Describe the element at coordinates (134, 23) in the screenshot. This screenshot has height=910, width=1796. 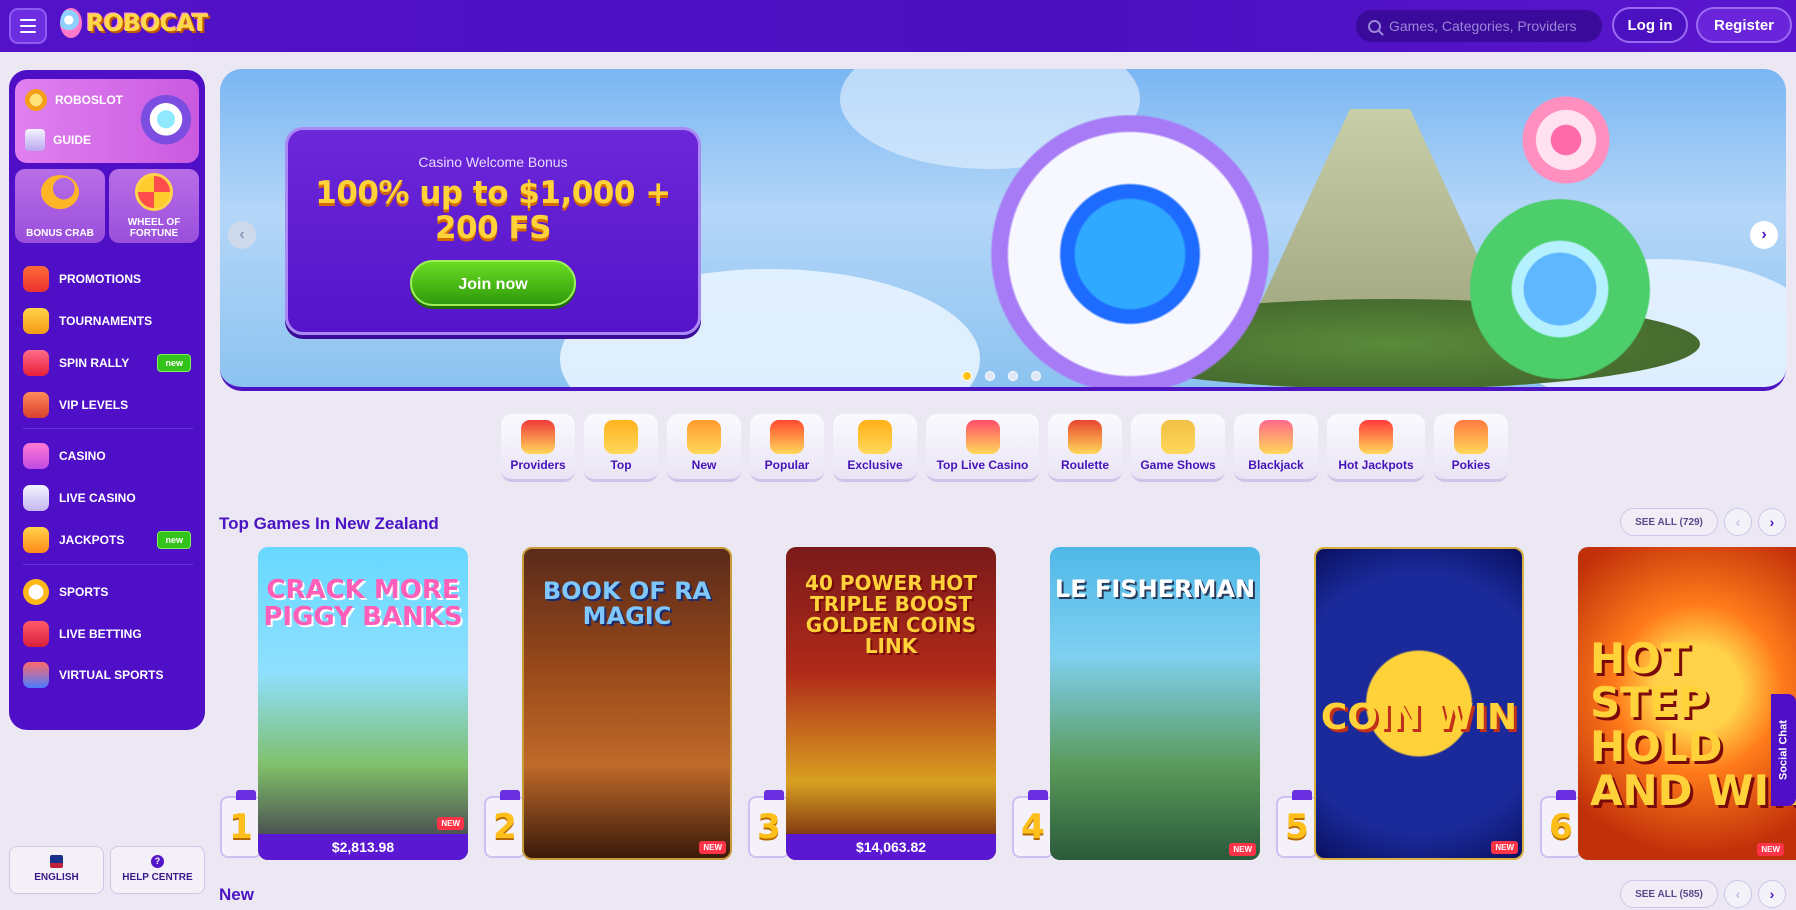
I see `logo: ROBOCAT` at that location.